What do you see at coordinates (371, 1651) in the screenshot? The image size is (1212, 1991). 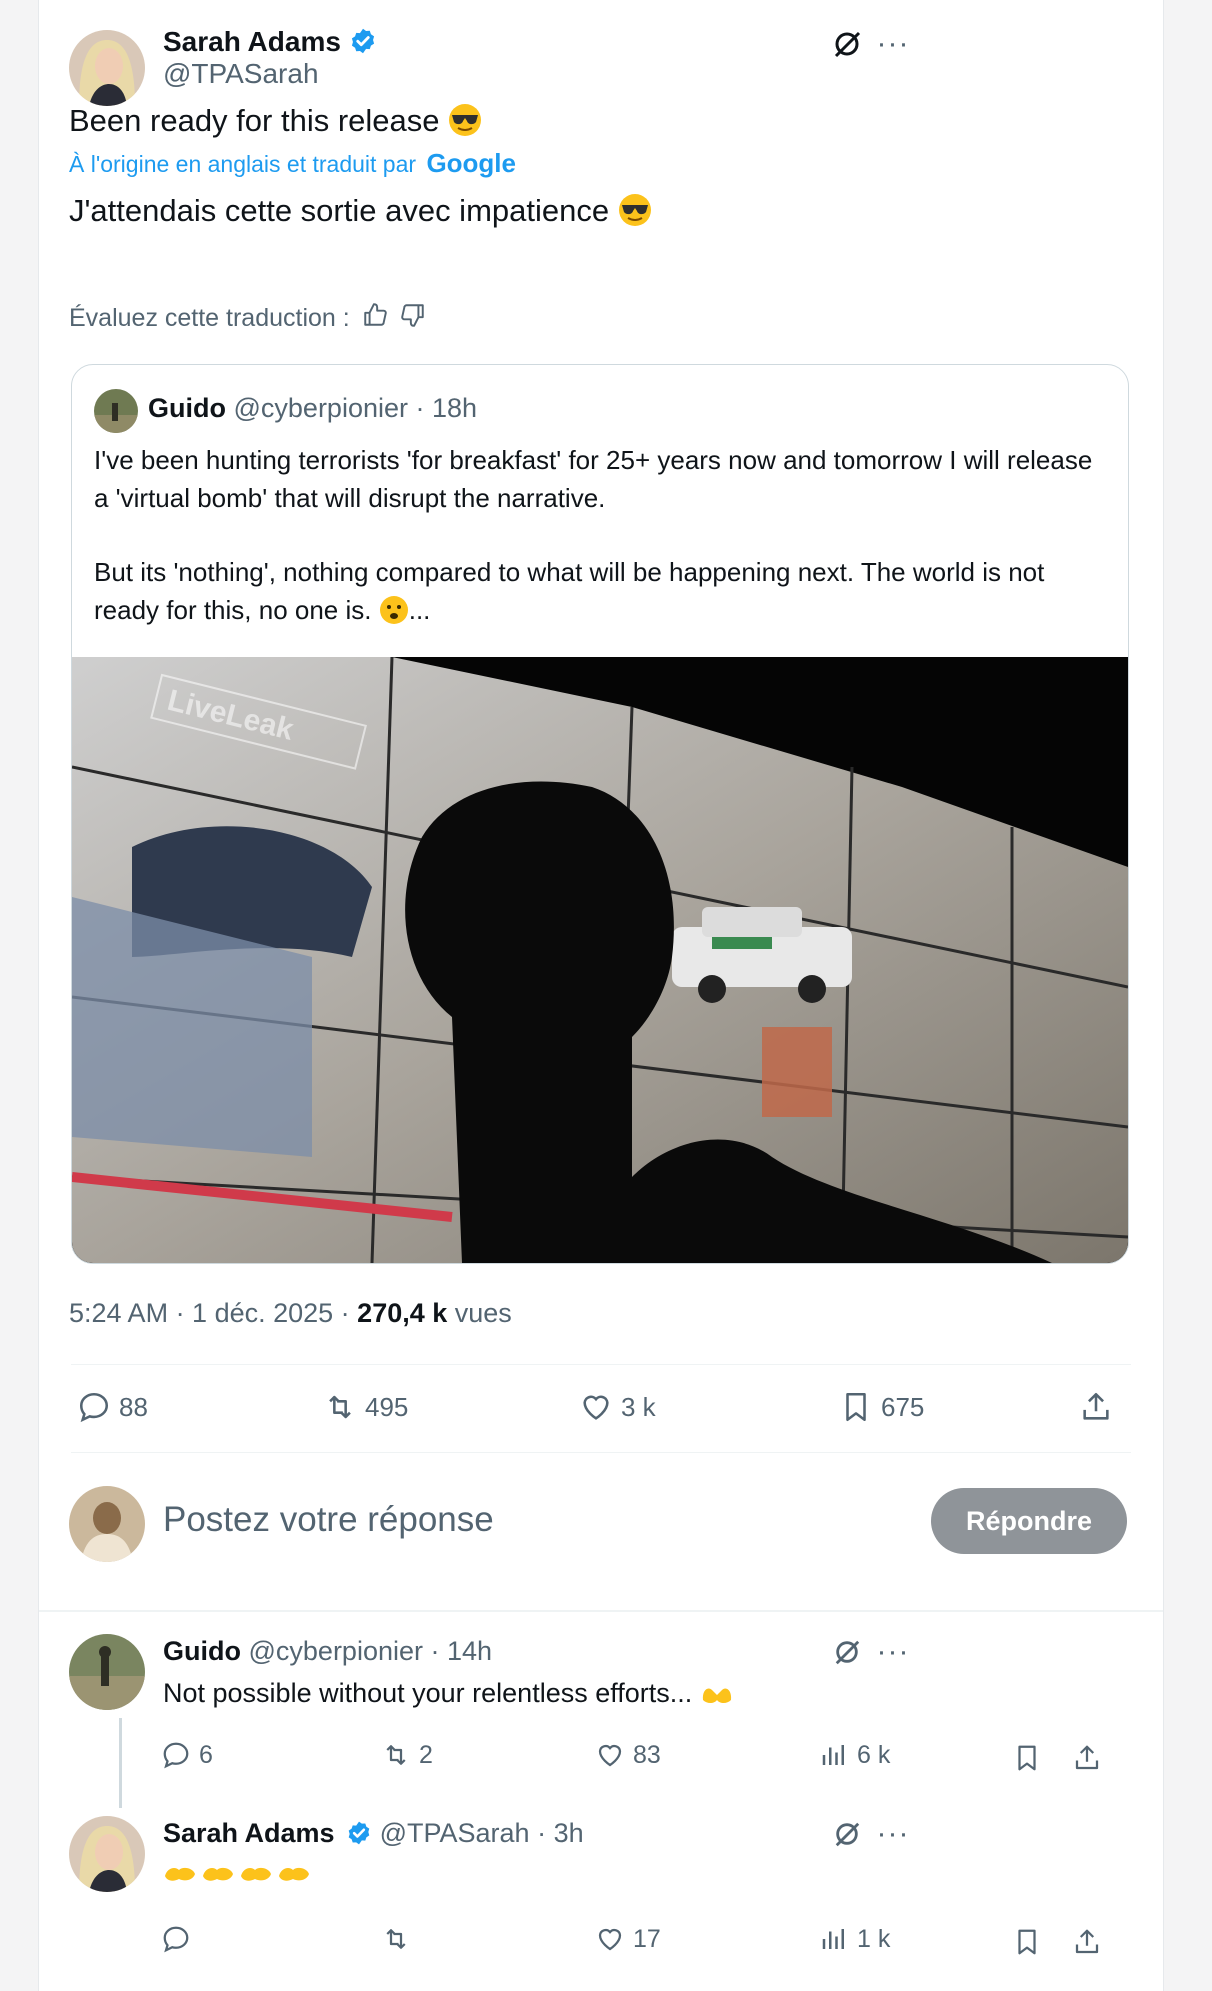 I see `reply-author-handle: @cyberpionier · 14h` at bounding box center [371, 1651].